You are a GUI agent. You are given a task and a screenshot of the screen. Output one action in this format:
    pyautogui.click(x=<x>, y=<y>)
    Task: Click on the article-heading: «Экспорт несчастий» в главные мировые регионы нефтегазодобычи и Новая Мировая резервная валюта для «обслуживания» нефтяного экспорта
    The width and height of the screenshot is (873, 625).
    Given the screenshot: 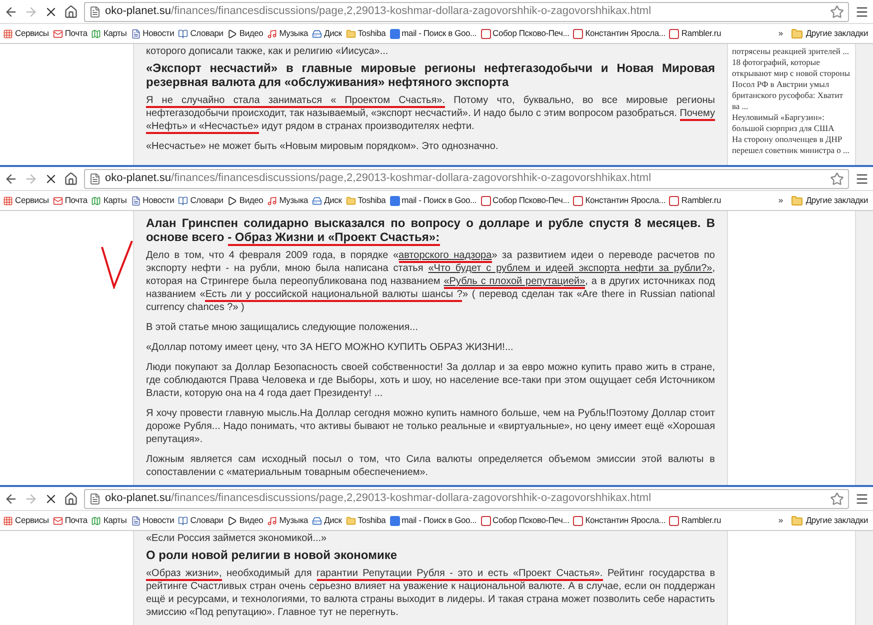 What is the action you would take?
    pyautogui.click(x=430, y=75)
    